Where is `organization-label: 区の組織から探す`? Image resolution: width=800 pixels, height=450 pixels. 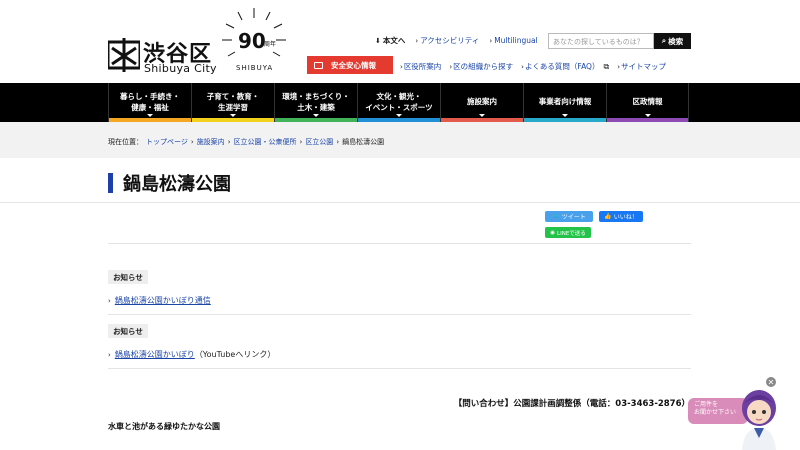 organization-label: 区の組織から探す is located at coordinates (483, 66).